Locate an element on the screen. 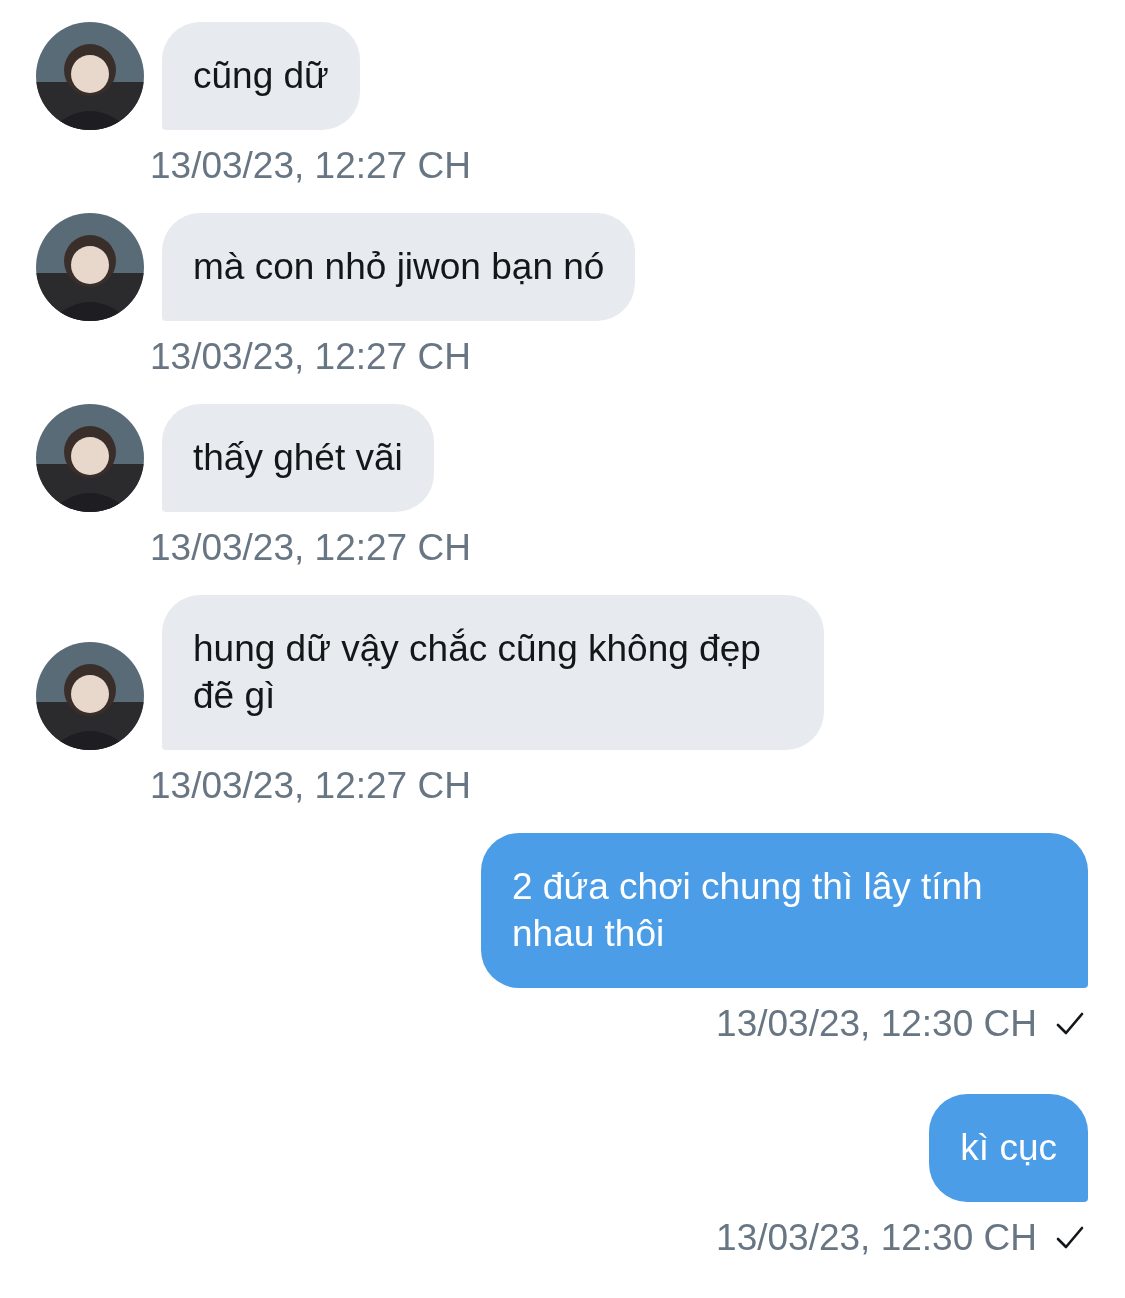 The height and width of the screenshot is (1298, 1125). message-bubble: thấy ghét vãi is located at coordinates (298, 458).